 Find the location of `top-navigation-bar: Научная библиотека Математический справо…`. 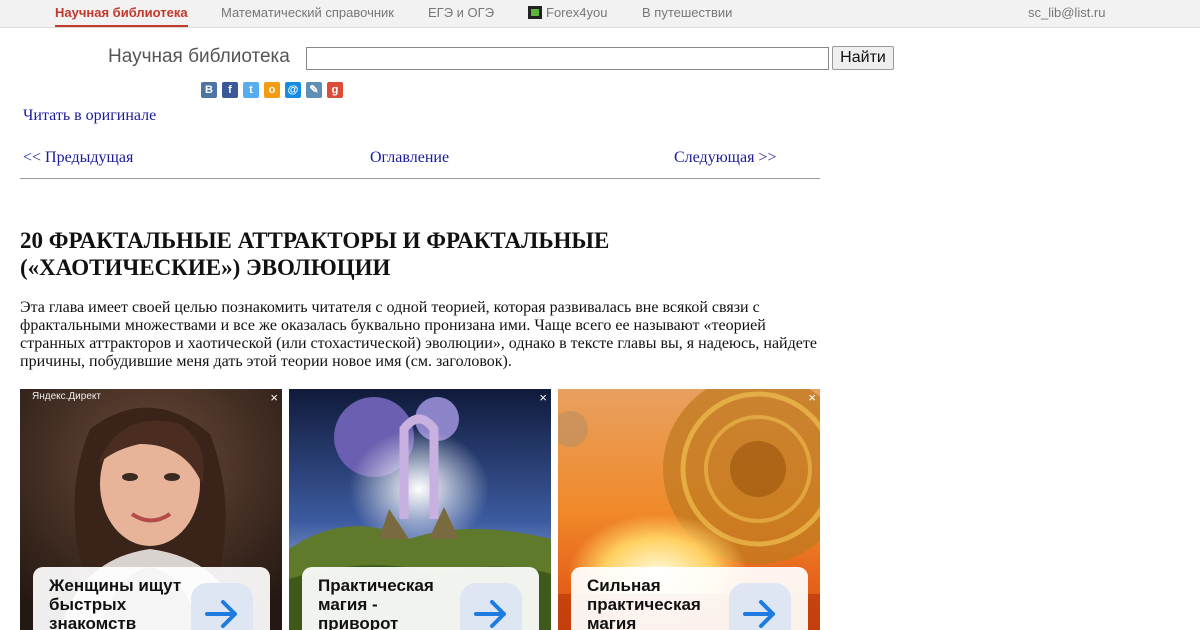

top-navigation-bar: Научная библиотека Математический справо… is located at coordinates (600, 14).